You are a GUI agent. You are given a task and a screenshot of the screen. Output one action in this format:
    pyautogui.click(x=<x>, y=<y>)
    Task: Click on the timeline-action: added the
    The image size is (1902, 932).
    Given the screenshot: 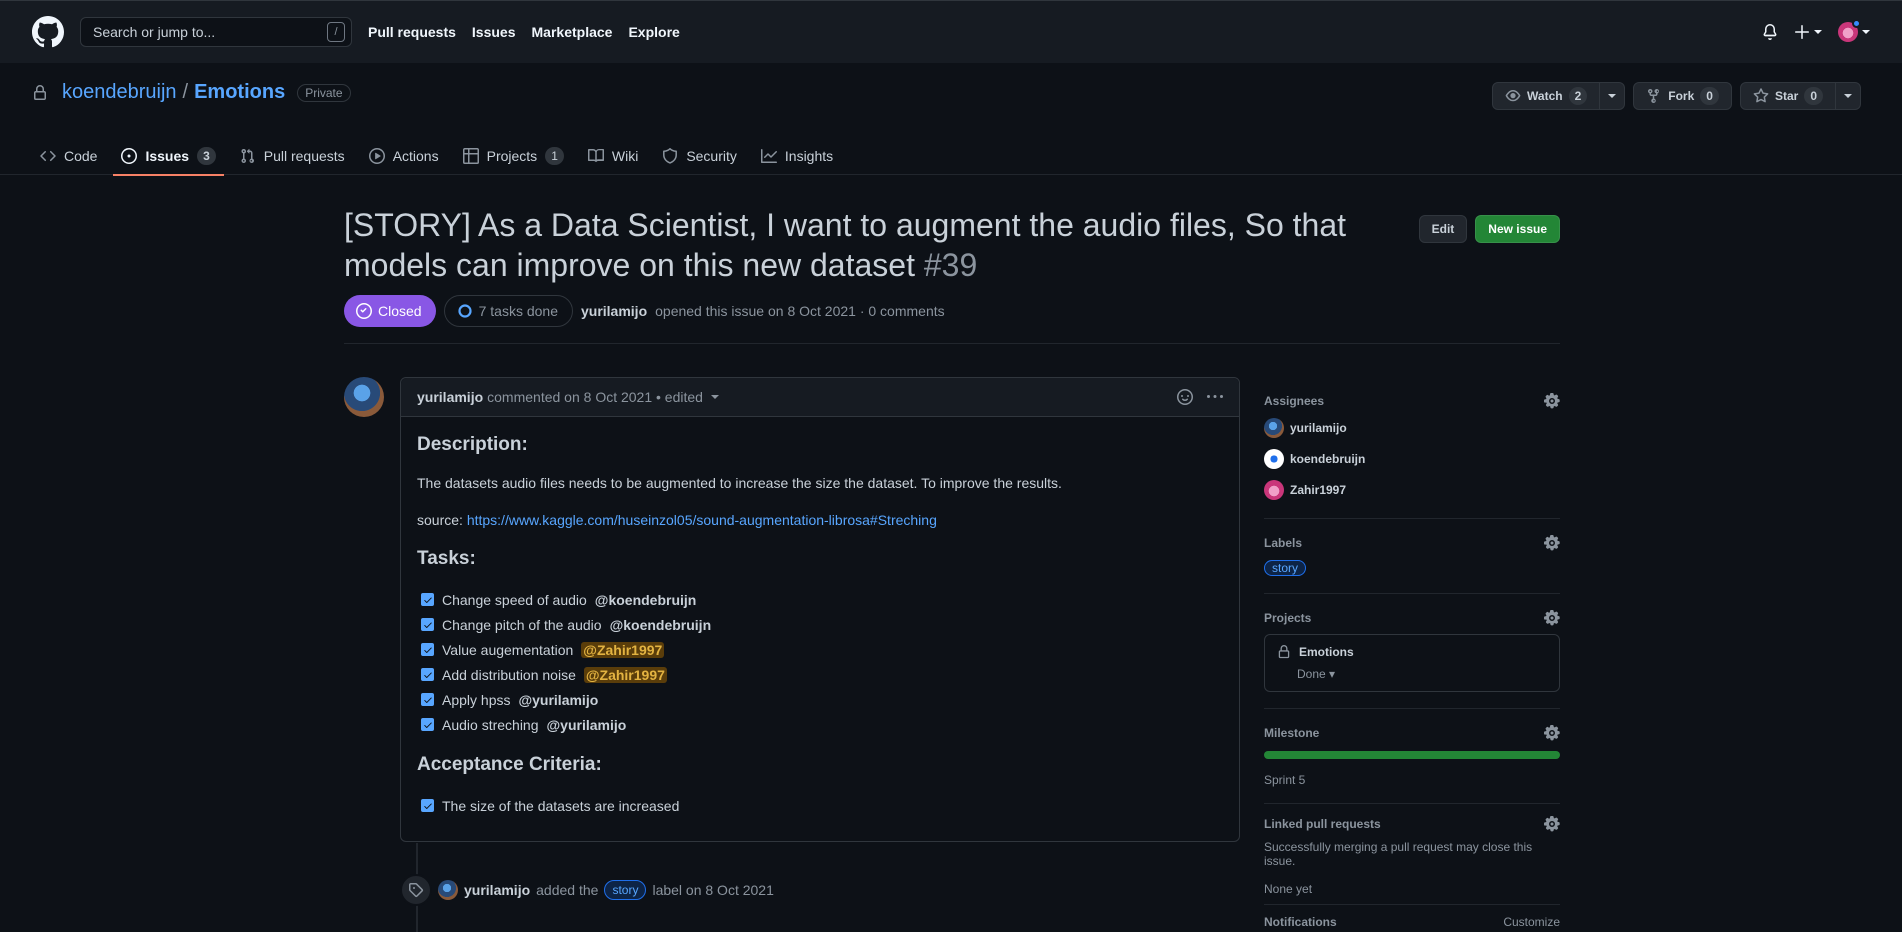 What is the action you would take?
    pyautogui.click(x=567, y=890)
    